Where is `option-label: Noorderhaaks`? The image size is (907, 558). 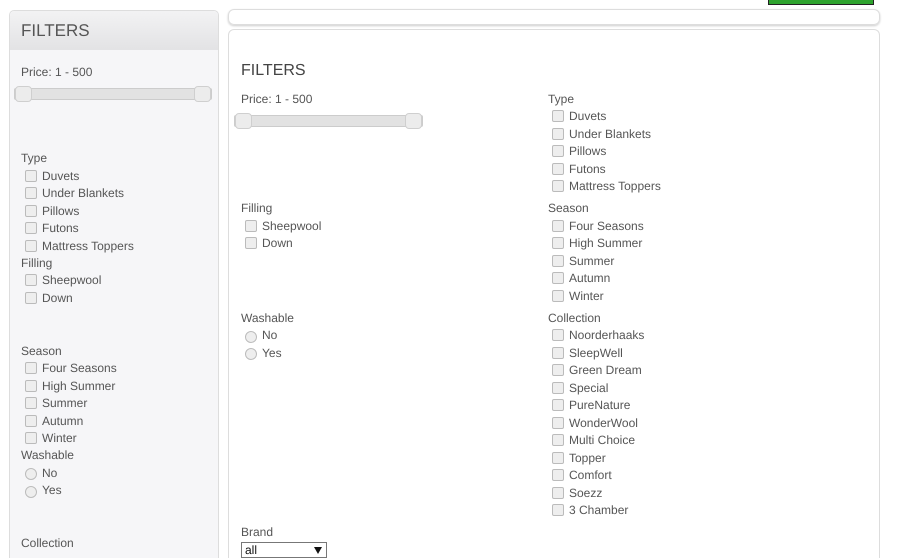
option-label: Noorderhaaks is located at coordinates (606, 335).